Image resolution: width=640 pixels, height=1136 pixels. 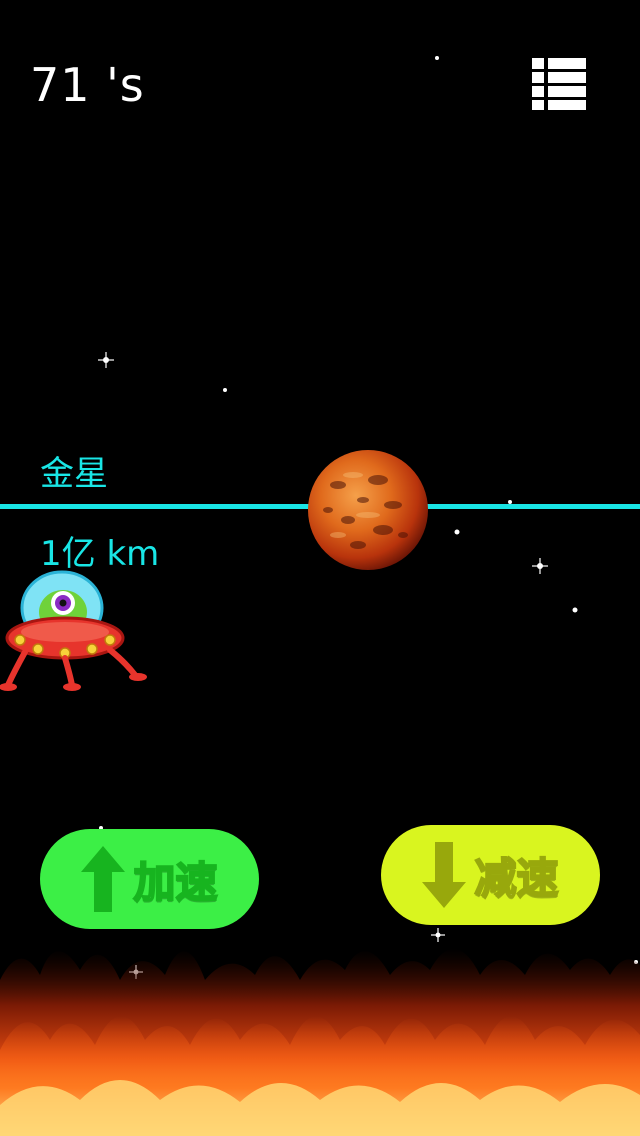 What do you see at coordinates (175, 882) in the screenshot?
I see `accelerate-button-label: 加速` at bounding box center [175, 882].